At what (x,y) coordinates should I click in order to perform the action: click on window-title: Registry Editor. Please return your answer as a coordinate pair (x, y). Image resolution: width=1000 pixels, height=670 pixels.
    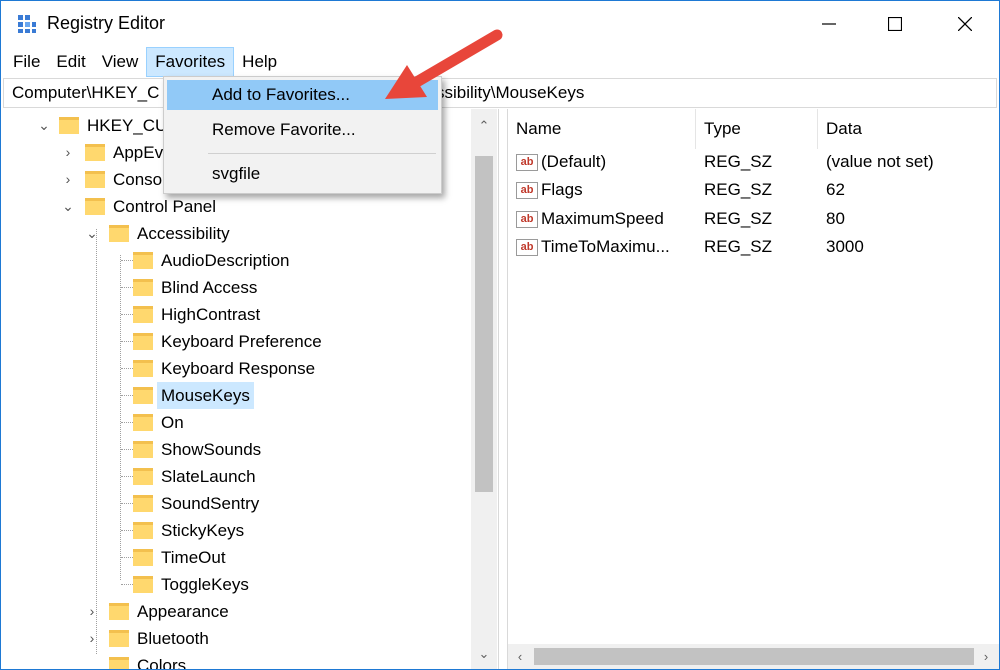
    Looking at the image, I should click on (106, 23).